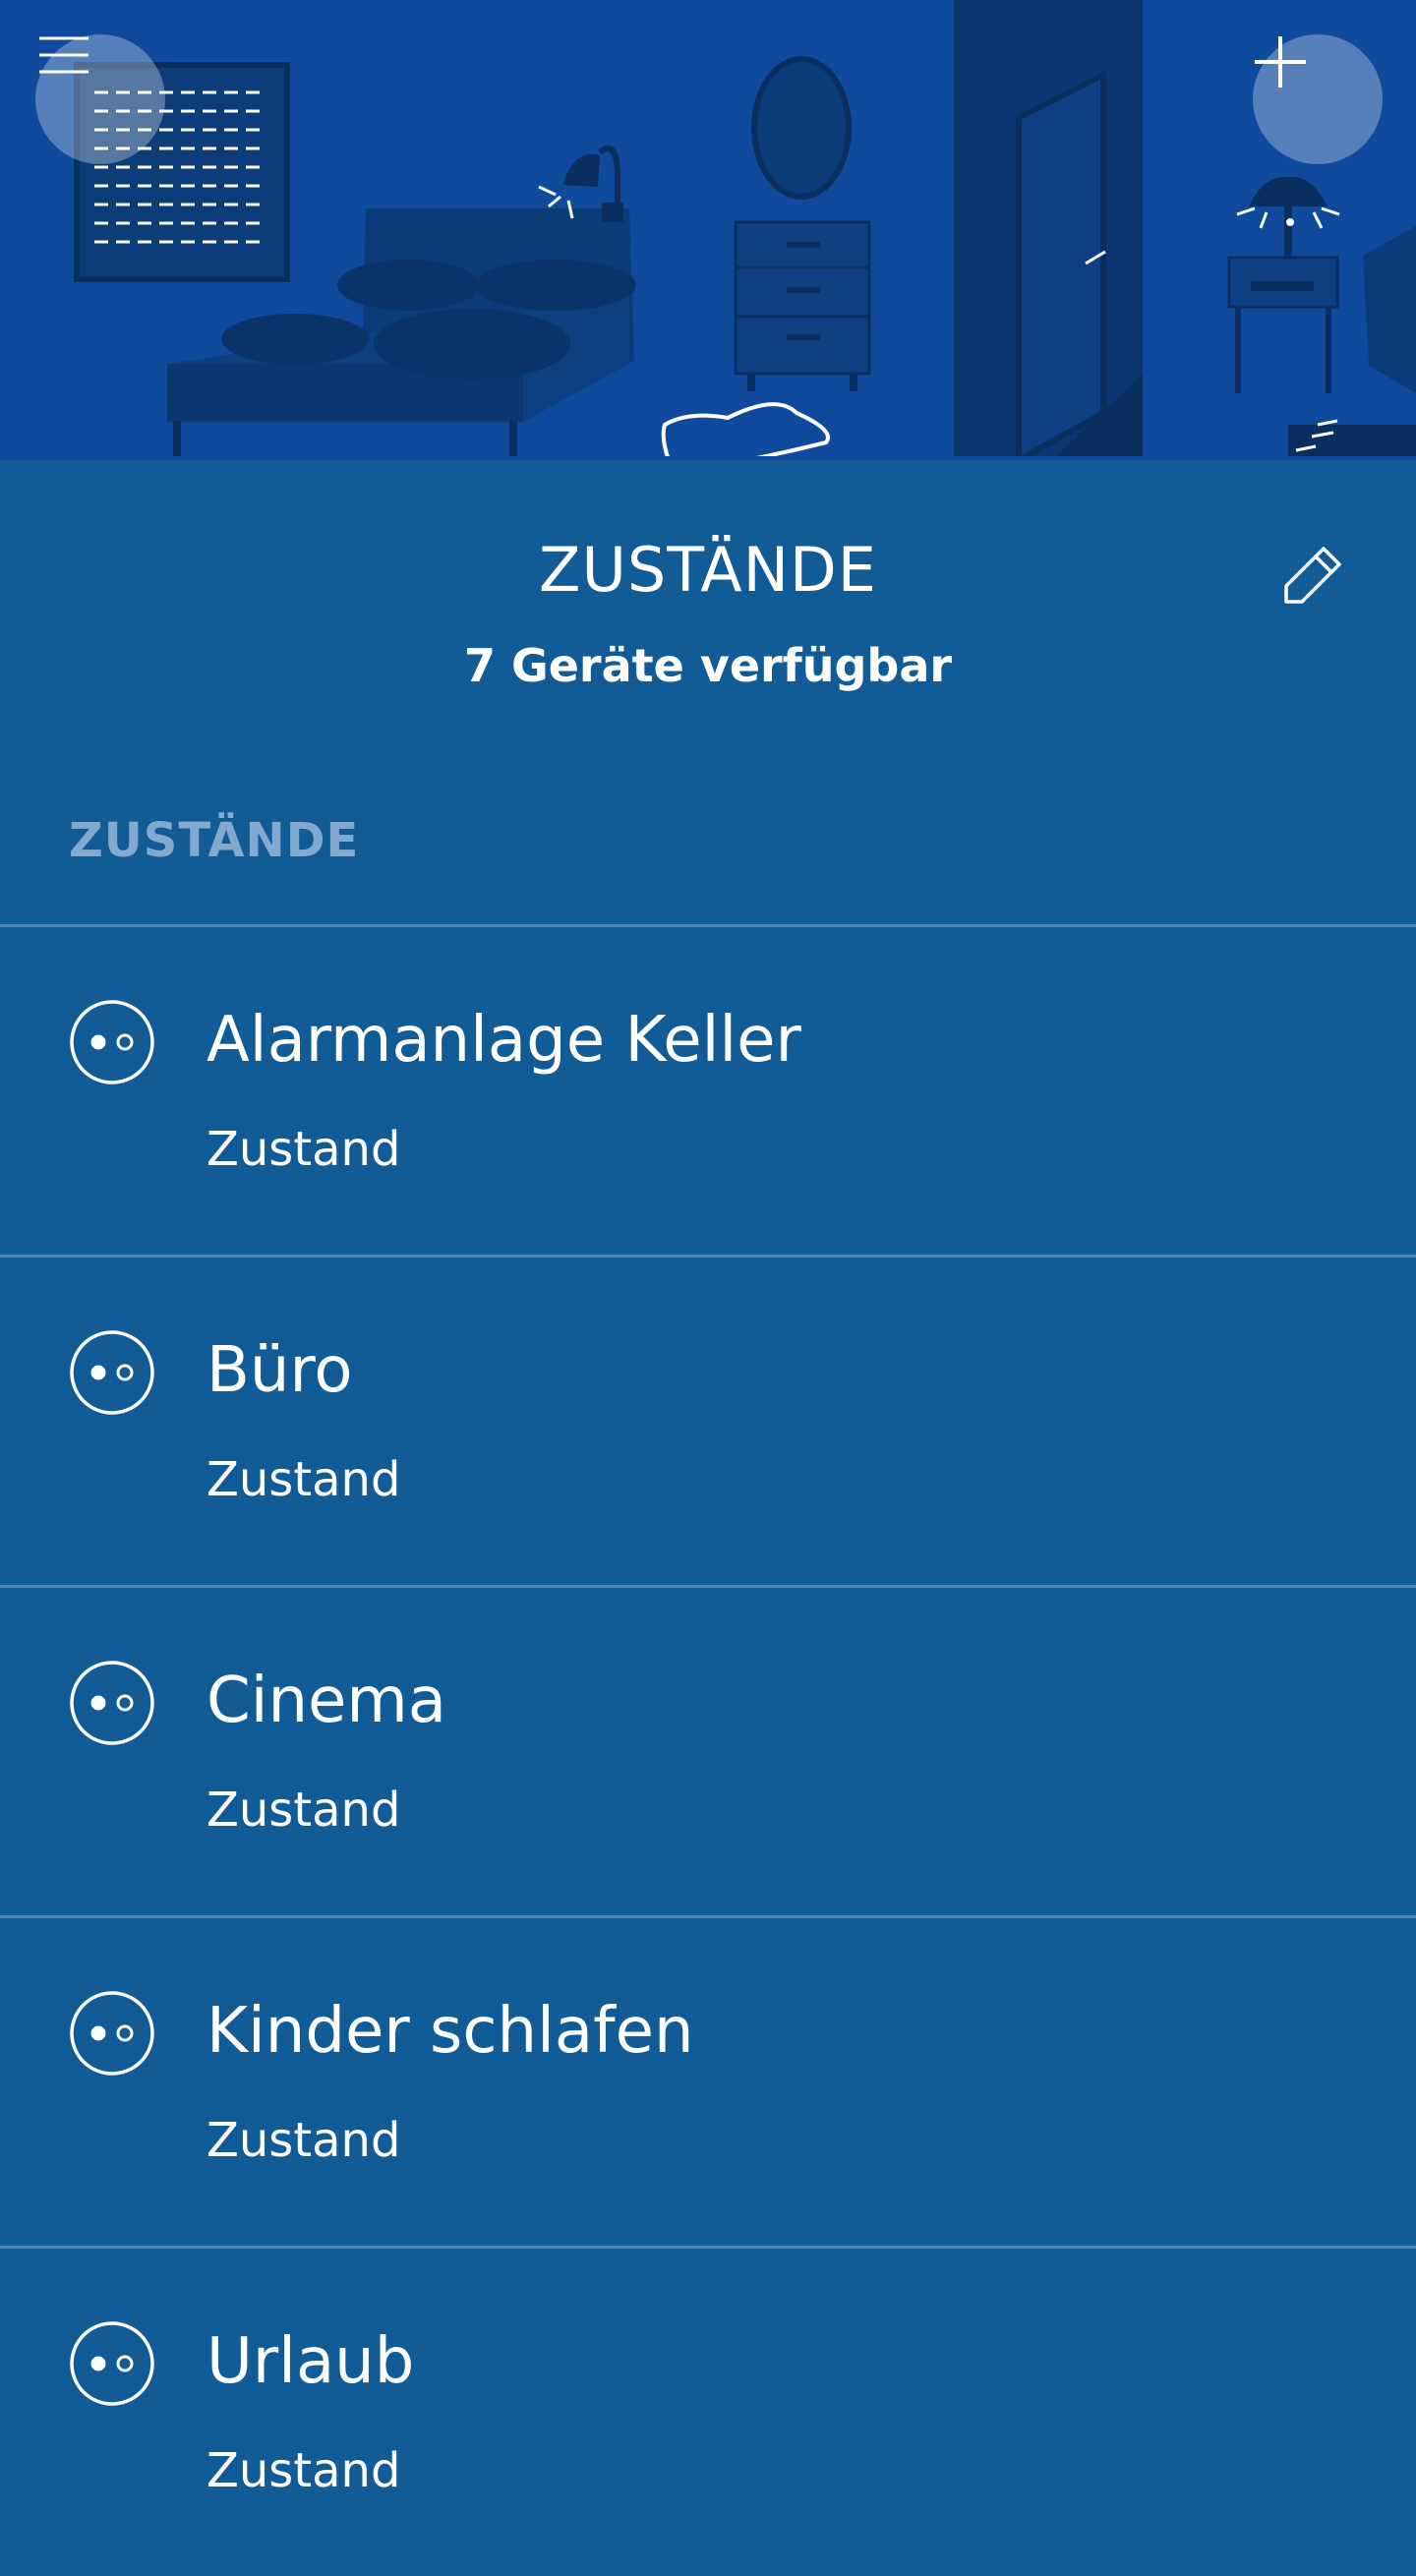  Describe the element at coordinates (326, 1701) in the screenshot. I see `state-name: Cinema` at that location.